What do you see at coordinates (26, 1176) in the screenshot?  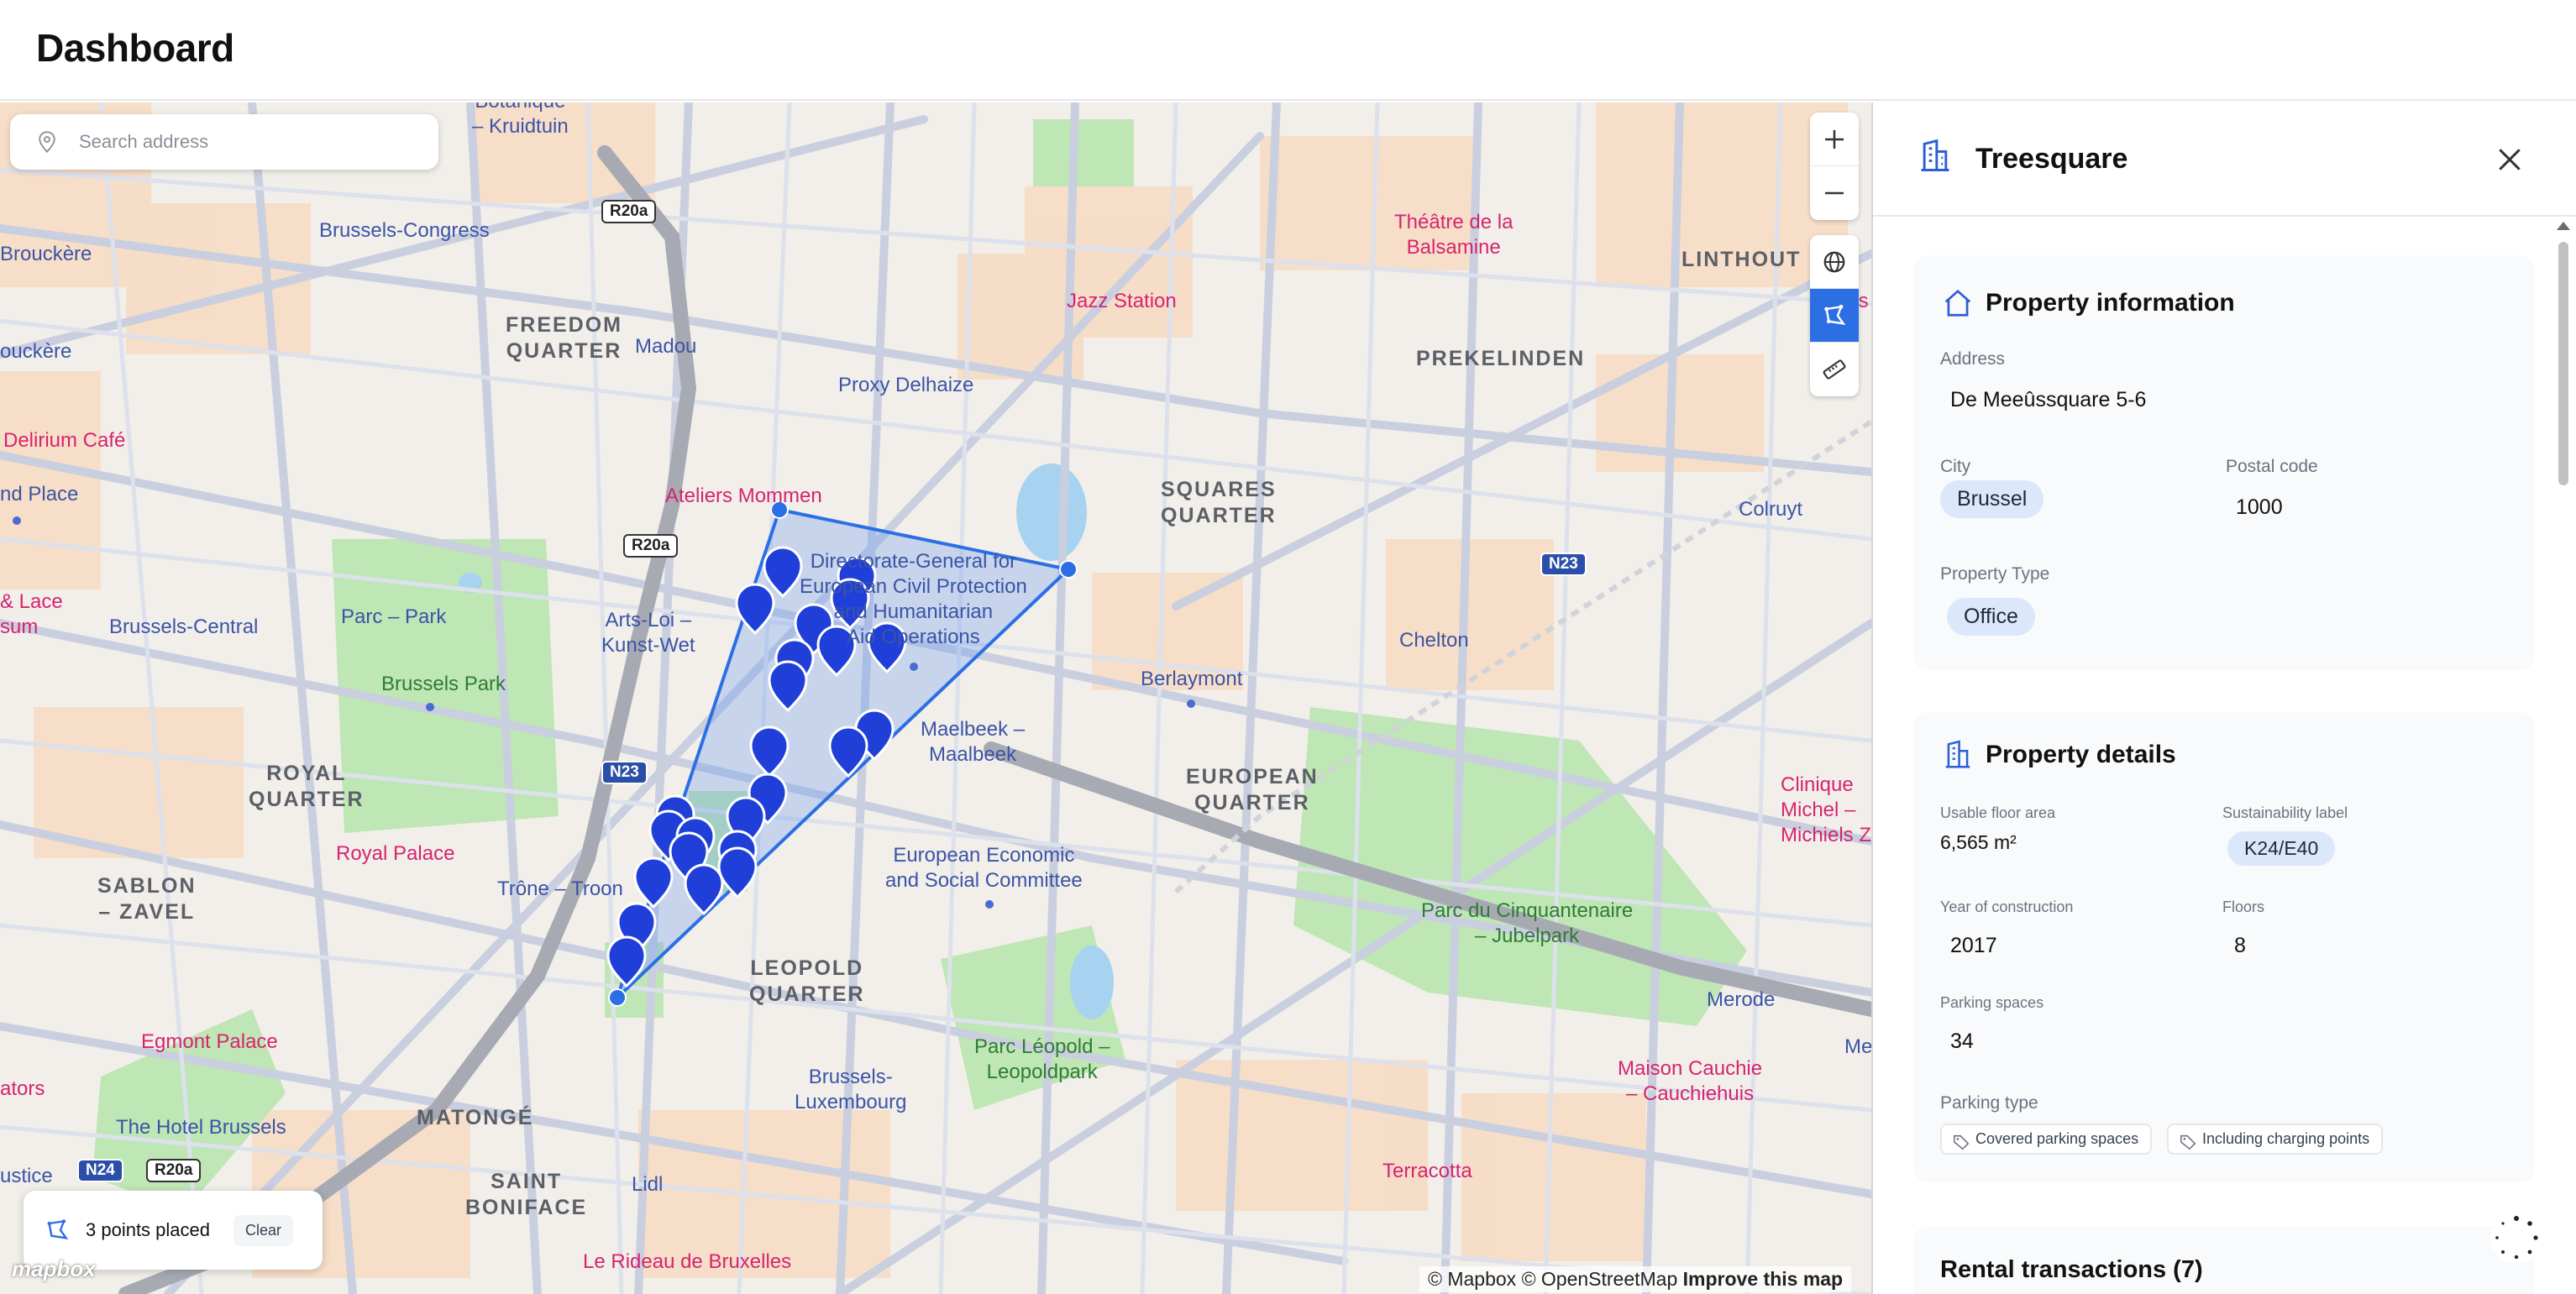 I see `map-label: ustice` at bounding box center [26, 1176].